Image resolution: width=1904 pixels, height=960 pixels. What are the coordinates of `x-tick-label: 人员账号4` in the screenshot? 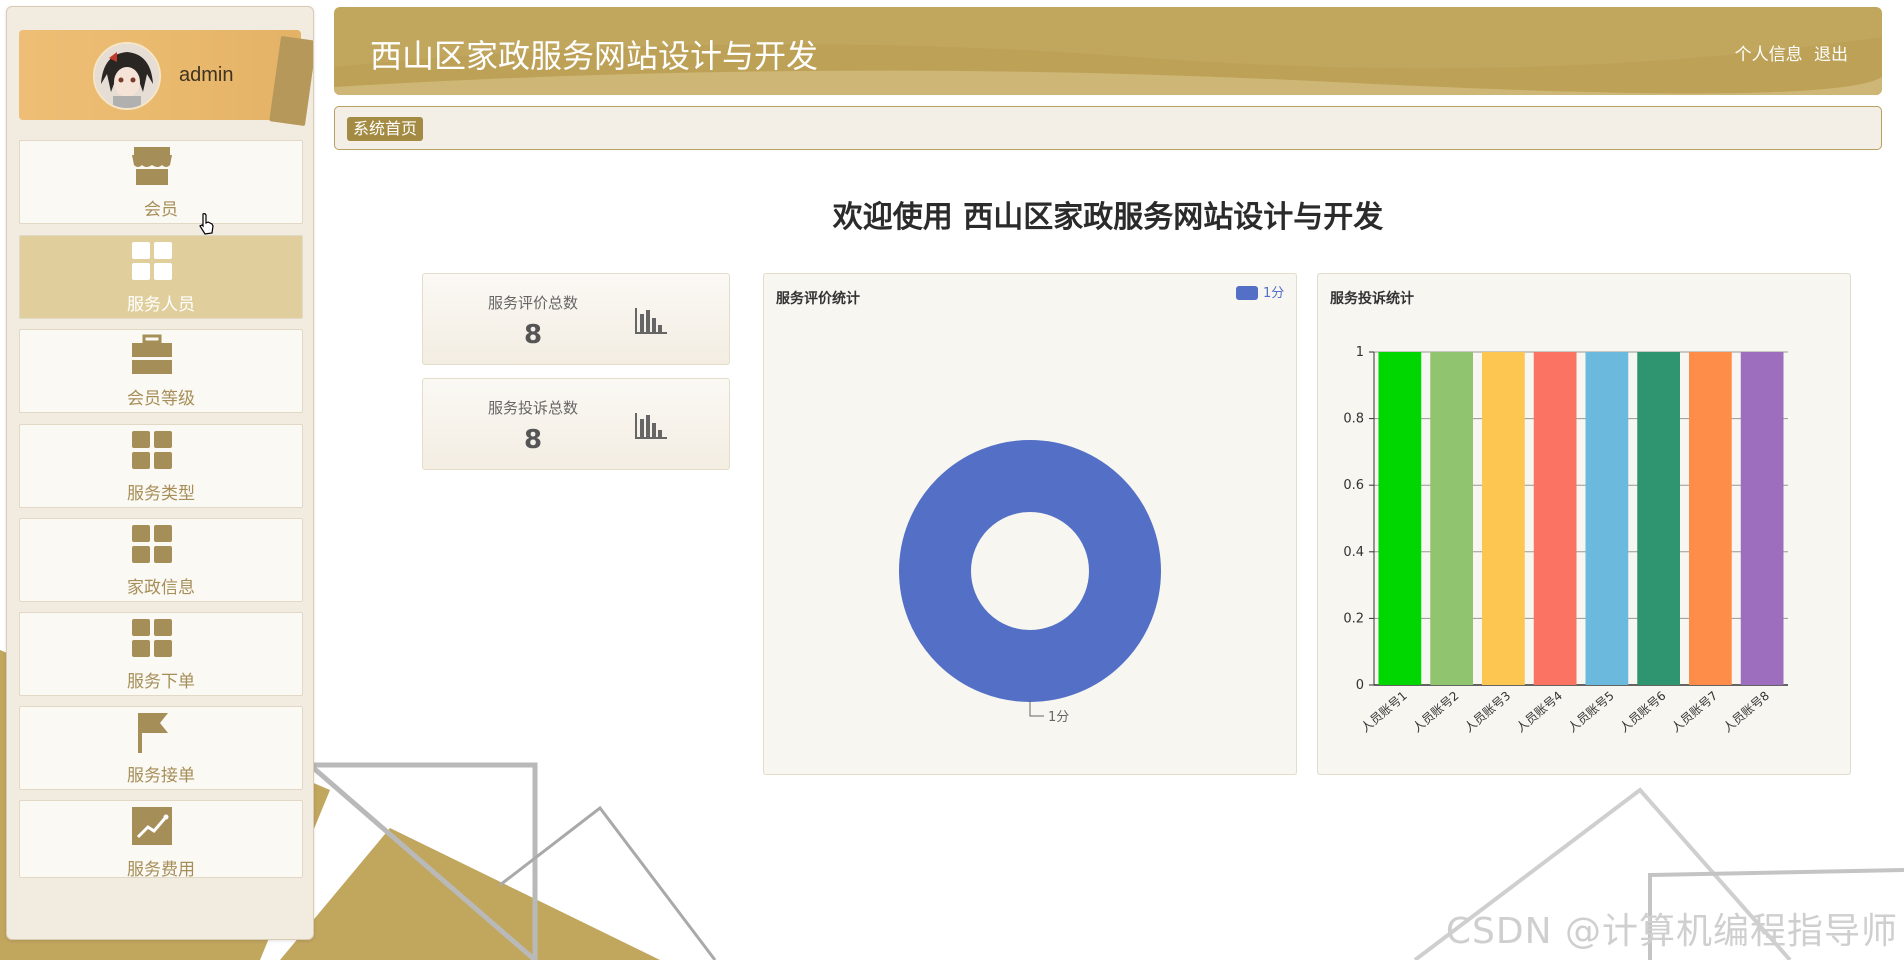 It's located at (1539, 712).